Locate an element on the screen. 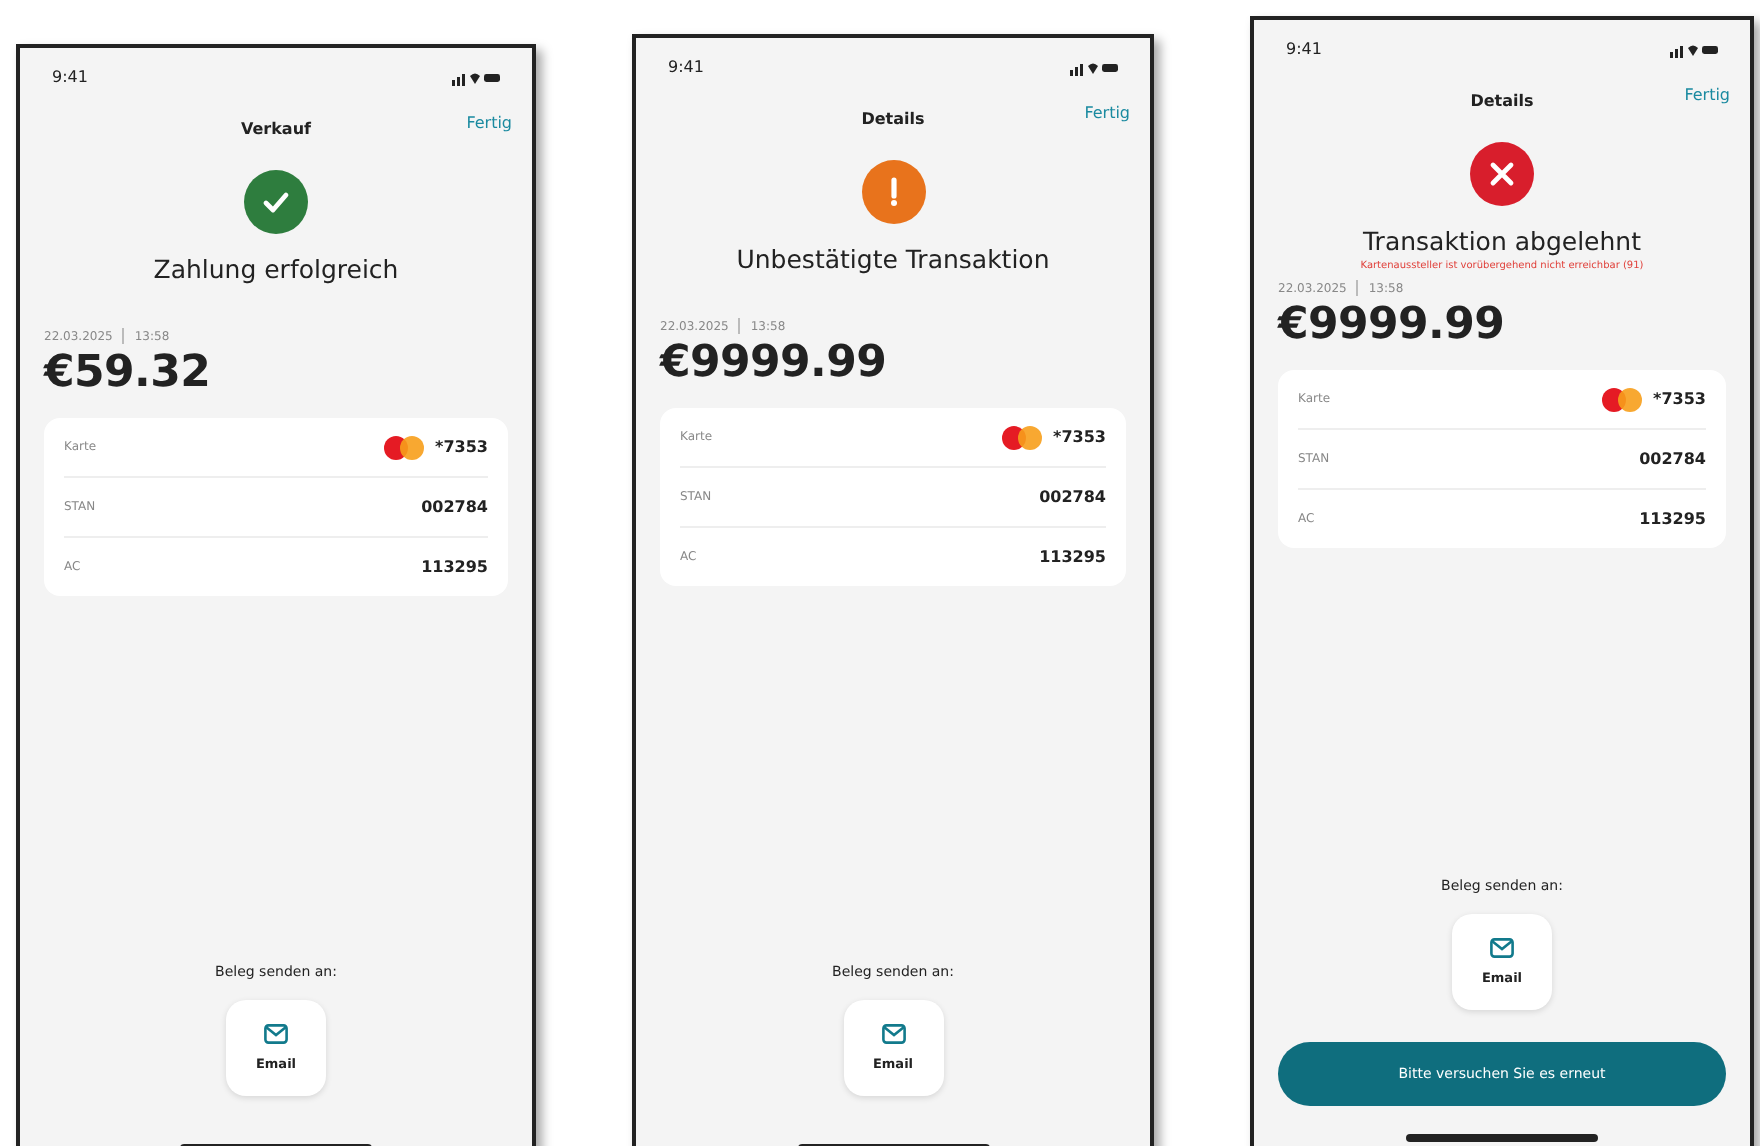 The width and height of the screenshot is (1760, 1146). status-title: Unbestätigte Transaktion is located at coordinates (893, 259).